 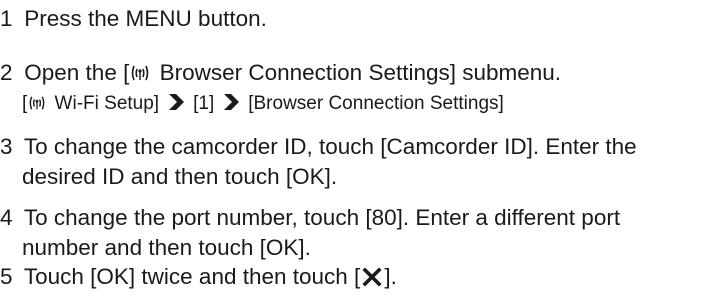 I want to click on step-4-continuation: number and then touch [OK]., so click(x=166, y=247).